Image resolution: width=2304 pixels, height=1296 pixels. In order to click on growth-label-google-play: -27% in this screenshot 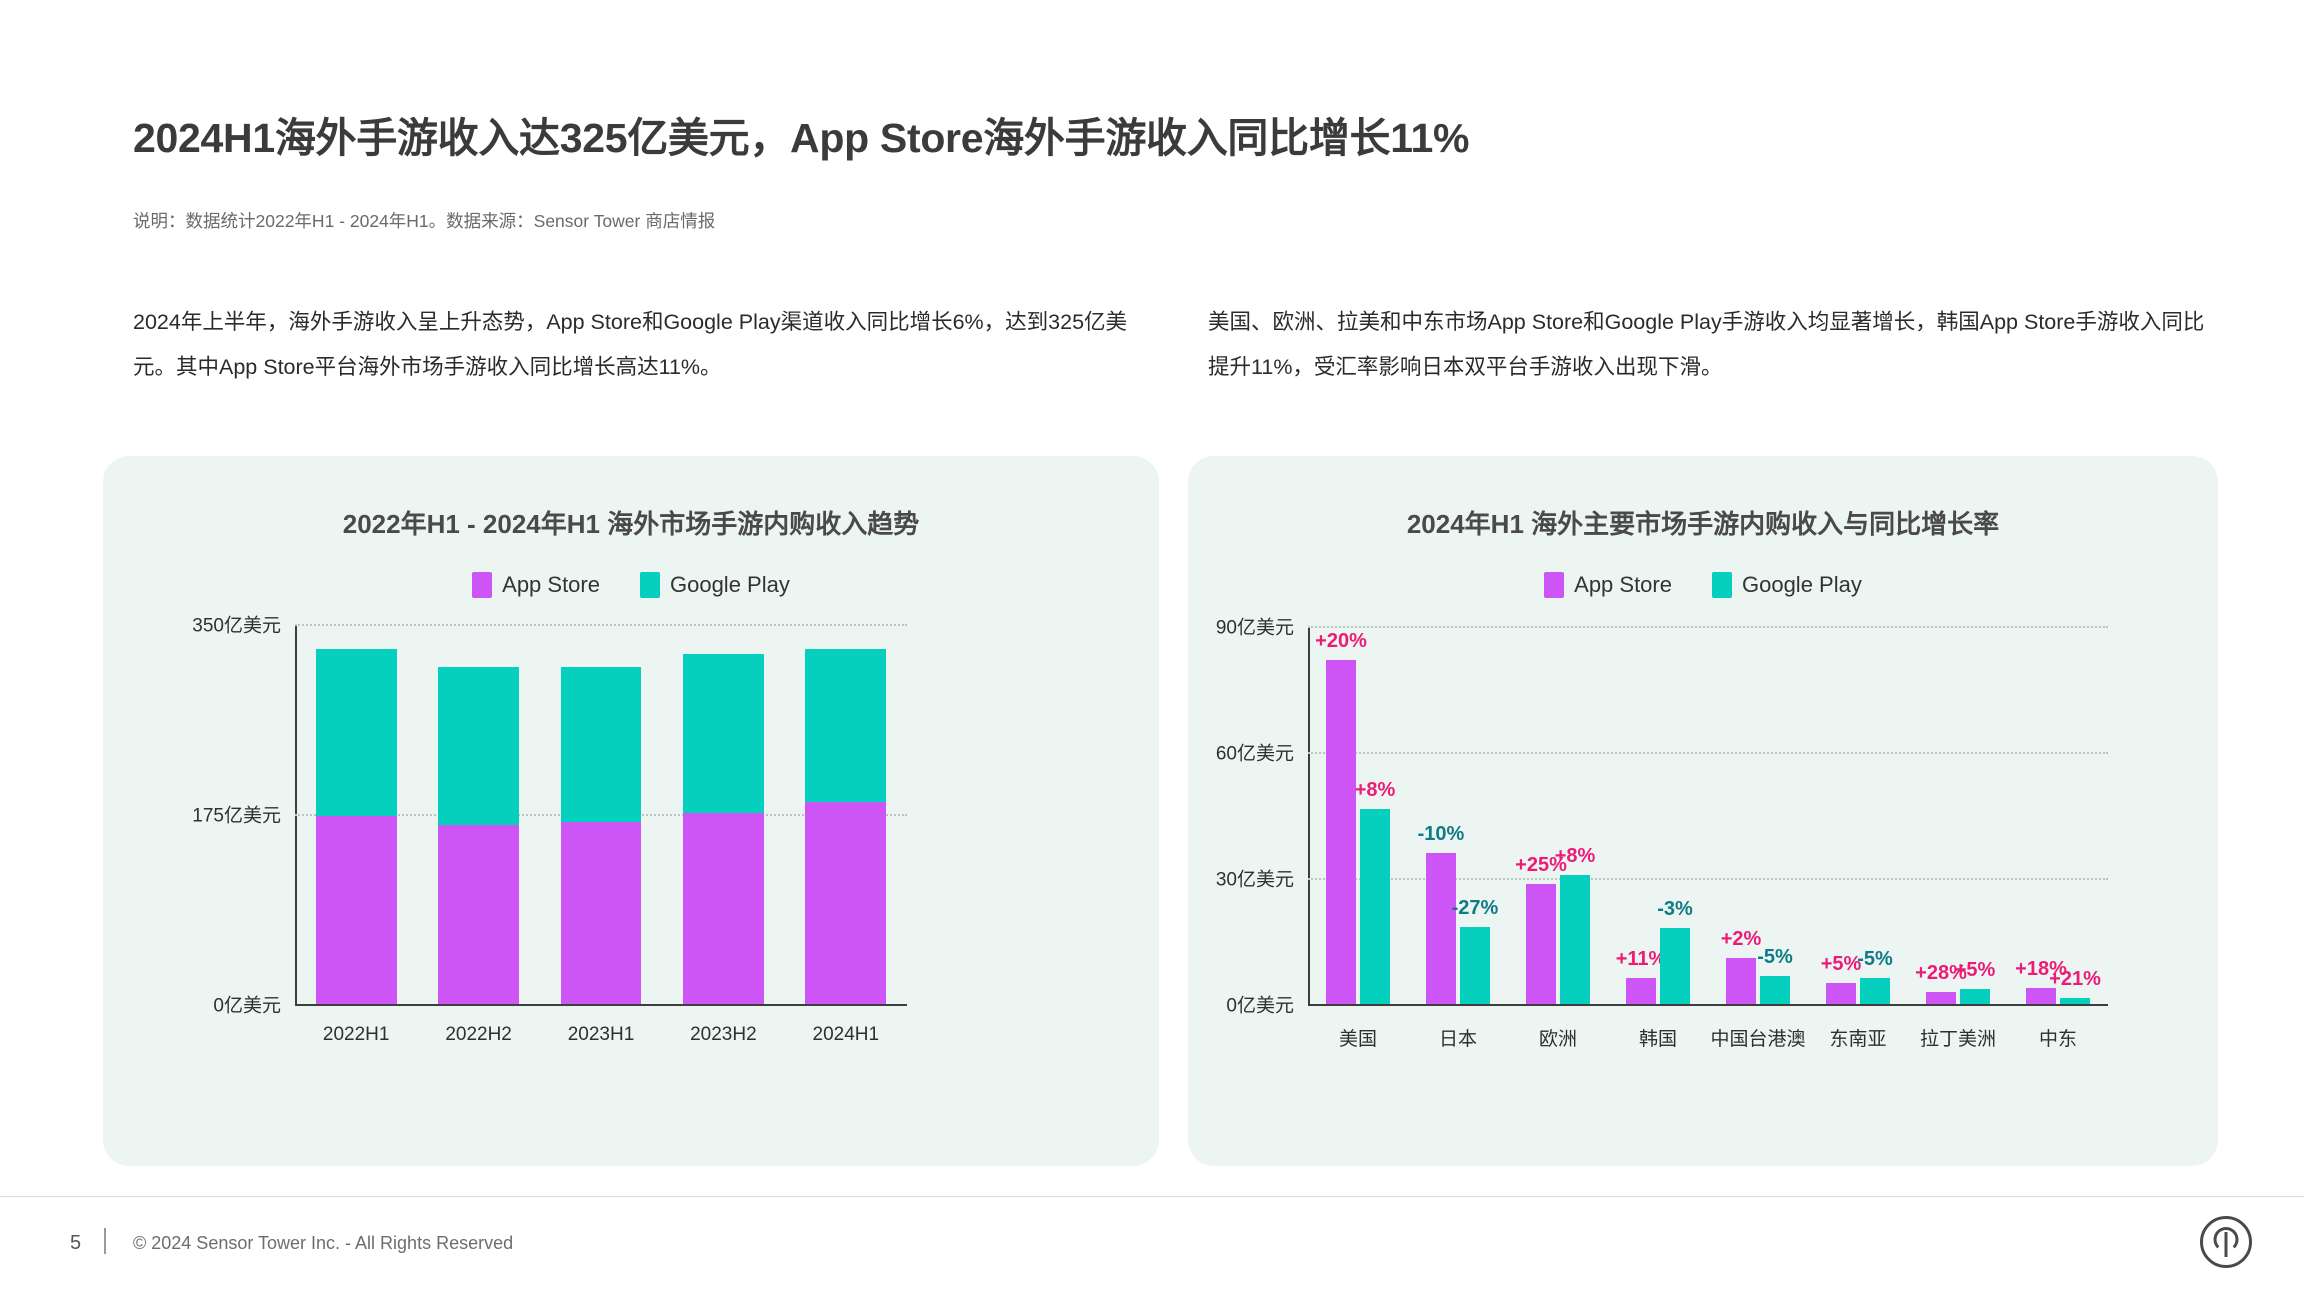, I will do `click(1475, 907)`.